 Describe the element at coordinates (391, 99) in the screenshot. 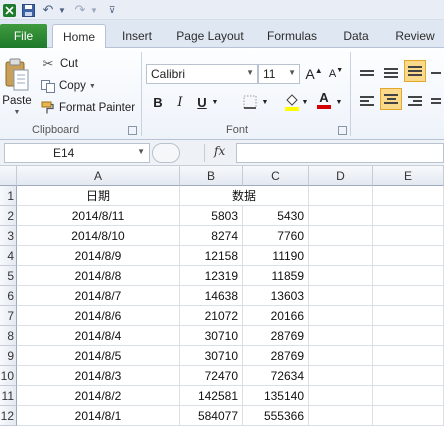

I see `align-center-button` at that location.